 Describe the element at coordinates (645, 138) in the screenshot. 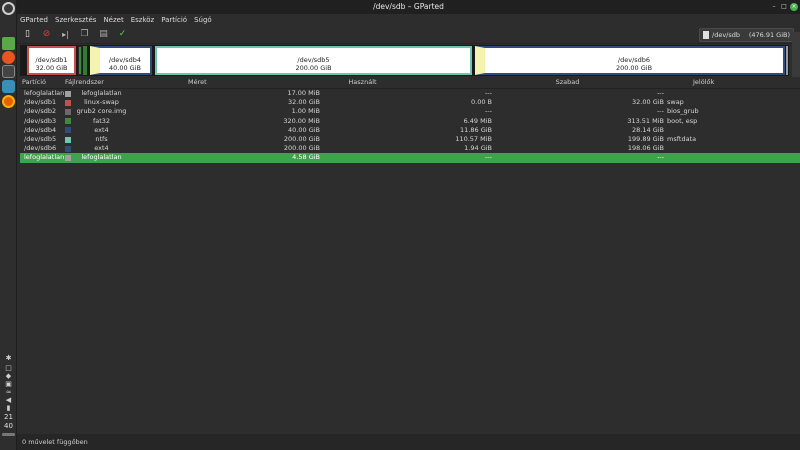

I see `cell-free: 199.89 GiB` at that location.